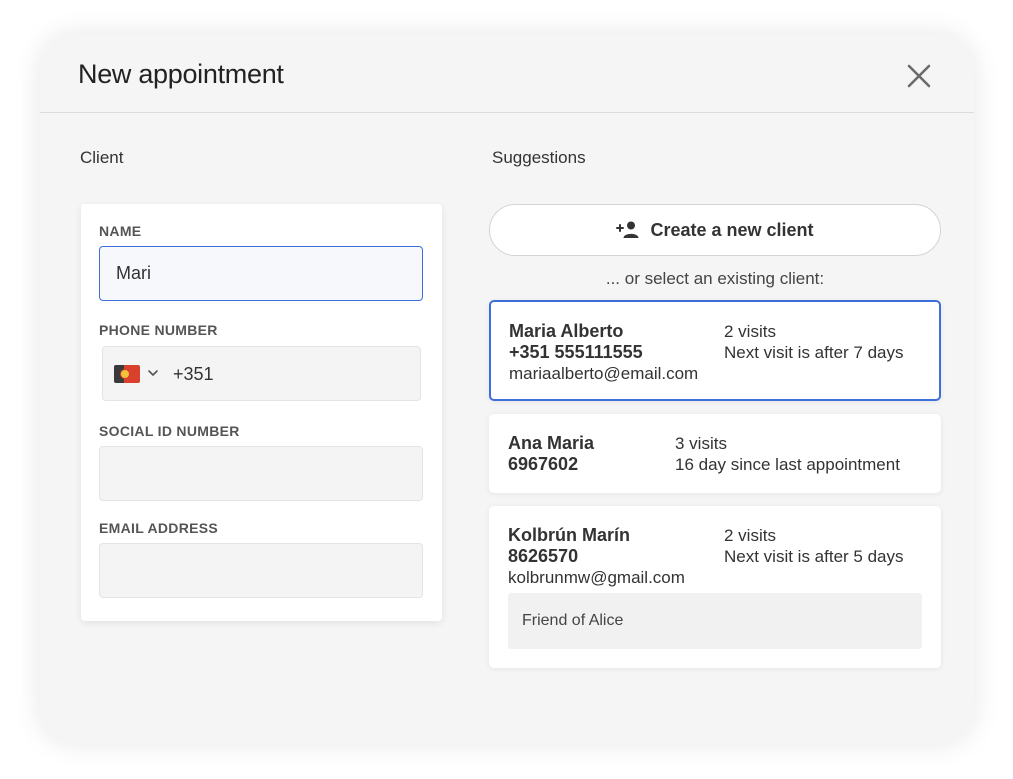 This screenshot has width=1013, height=779. I want to click on create-new-client-button: Create a new client, so click(715, 230).